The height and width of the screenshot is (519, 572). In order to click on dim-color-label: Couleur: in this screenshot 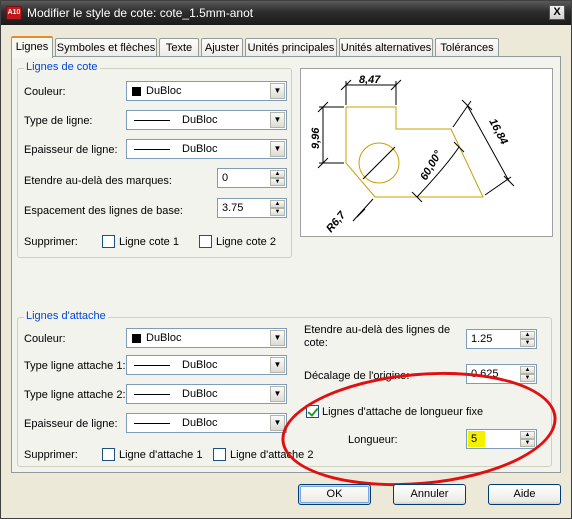, I will do `click(45, 92)`.